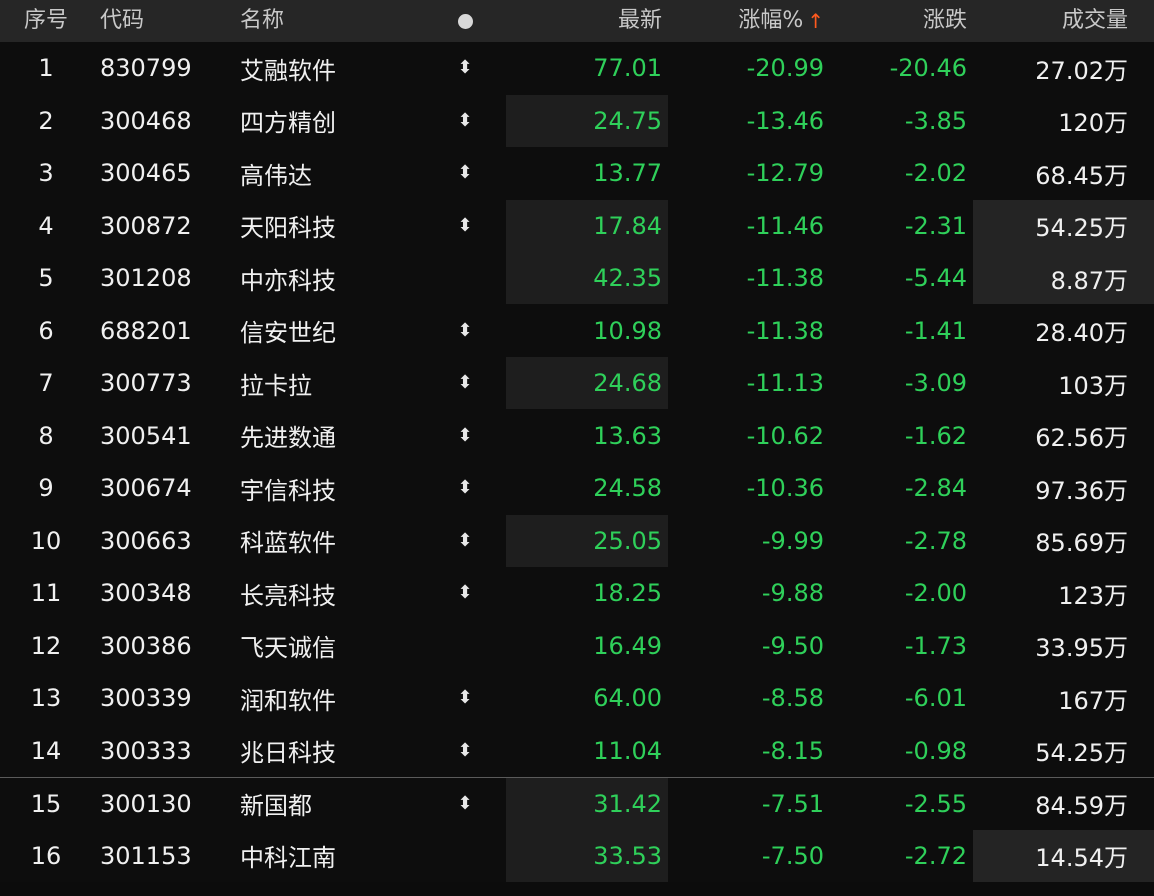  Describe the element at coordinates (146, 330) in the screenshot. I see `cell-code: 688201` at that location.